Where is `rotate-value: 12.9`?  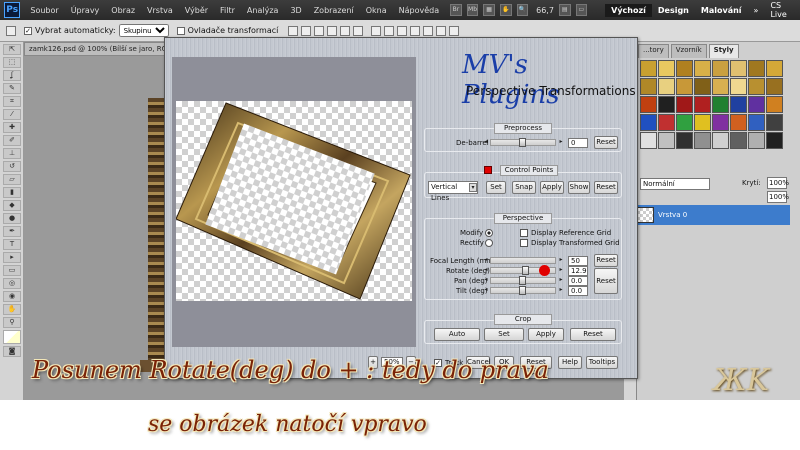 rotate-value: 12.9 is located at coordinates (578, 271).